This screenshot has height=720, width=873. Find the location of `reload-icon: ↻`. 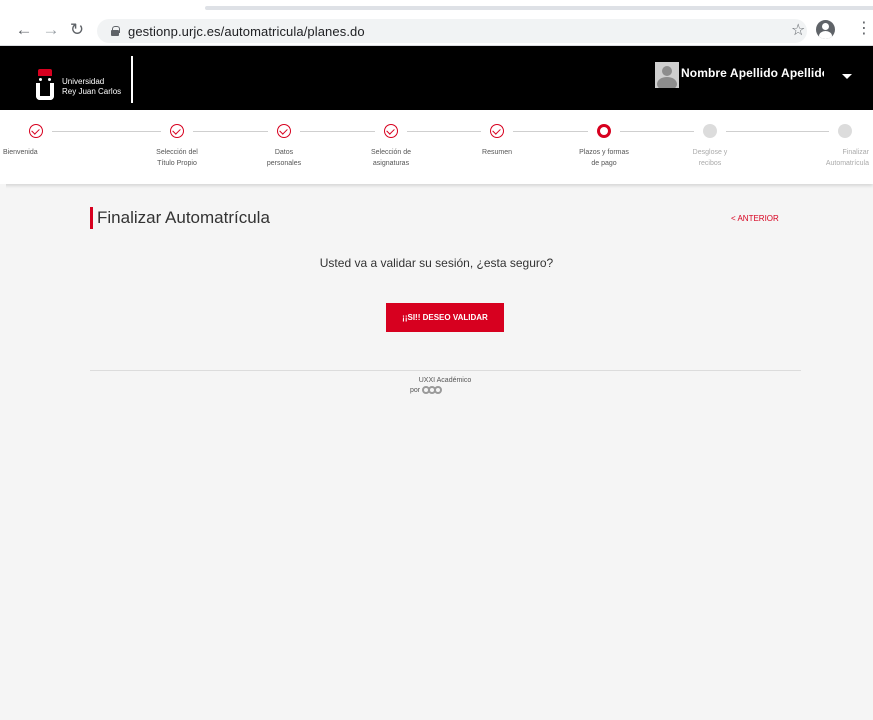

reload-icon: ↻ is located at coordinates (77, 30).